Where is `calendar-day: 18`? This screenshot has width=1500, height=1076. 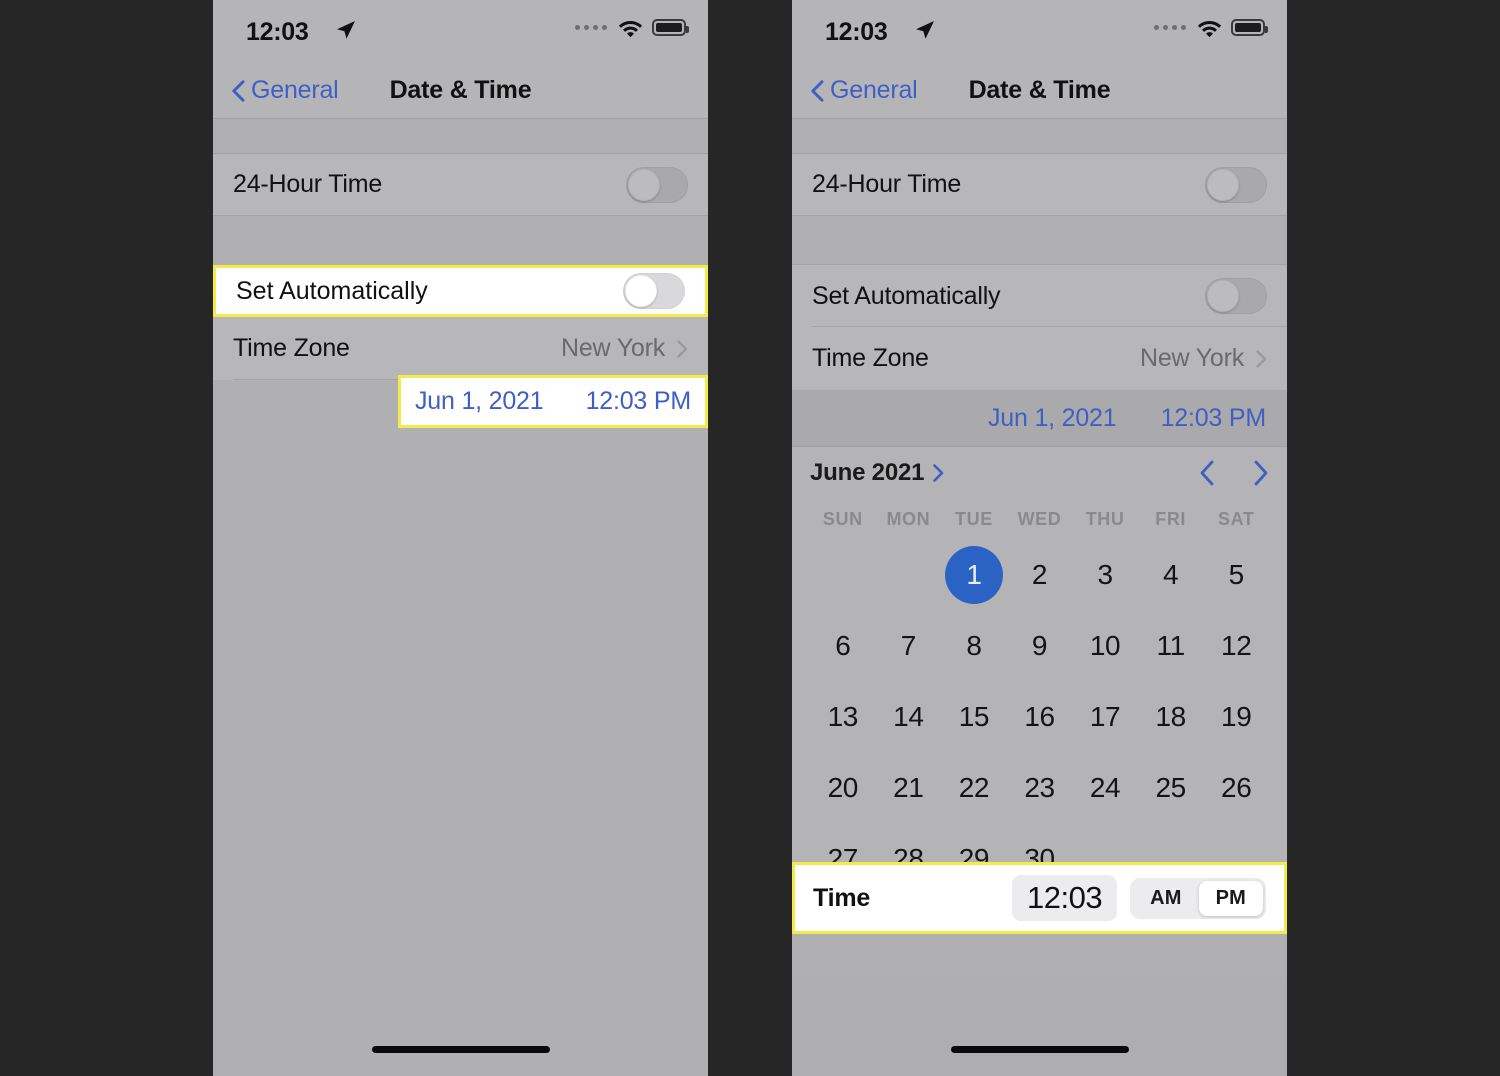
calendar-day: 18 is located at coordinates (1171, 716).